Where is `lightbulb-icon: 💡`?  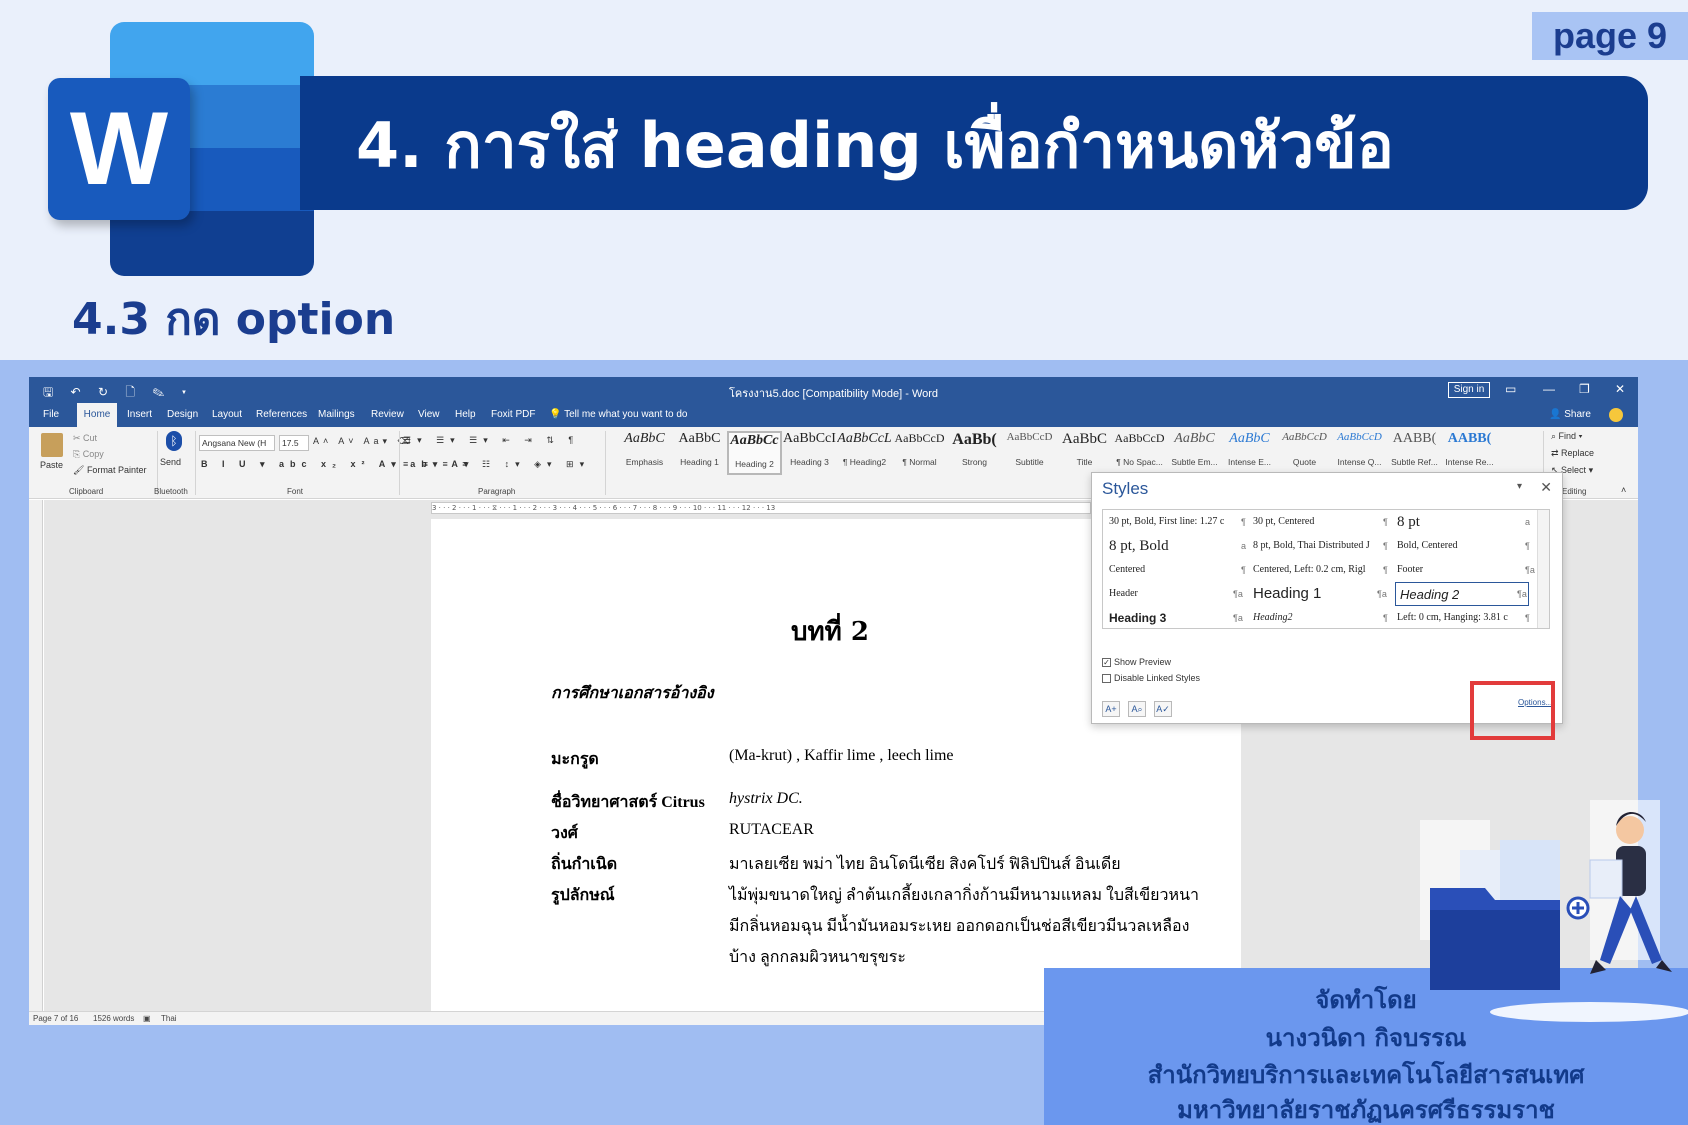 lightbulb-icon: 💡 is located at coordinates (557, 414).